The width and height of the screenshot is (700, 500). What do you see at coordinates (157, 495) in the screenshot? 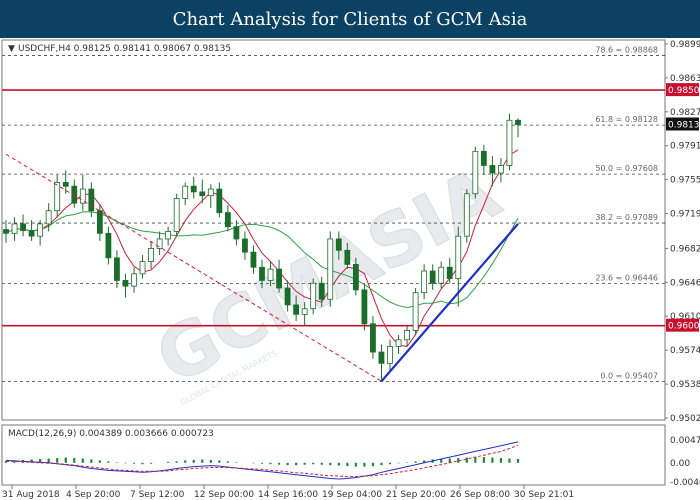
I see `time-tick-label: 7 Sep 12:00` at bounding box center [157, 495].